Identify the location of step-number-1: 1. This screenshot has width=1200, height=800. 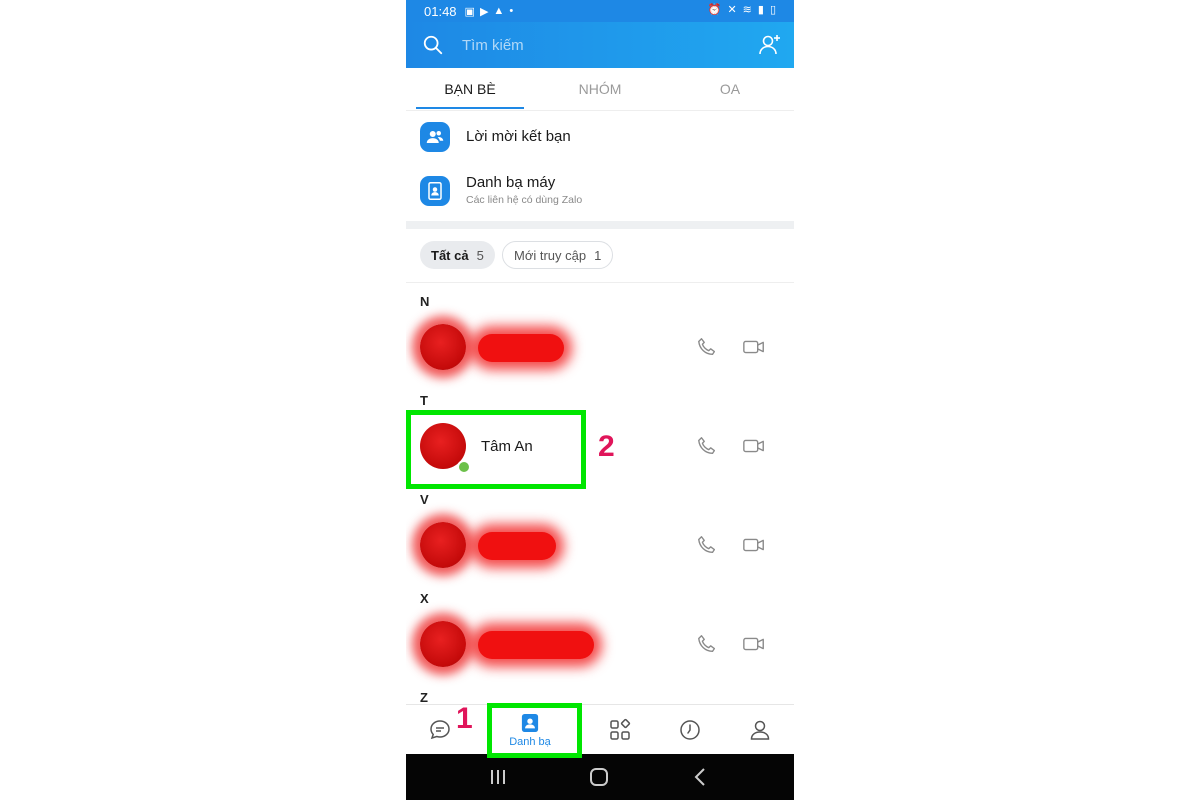
(464, 718).